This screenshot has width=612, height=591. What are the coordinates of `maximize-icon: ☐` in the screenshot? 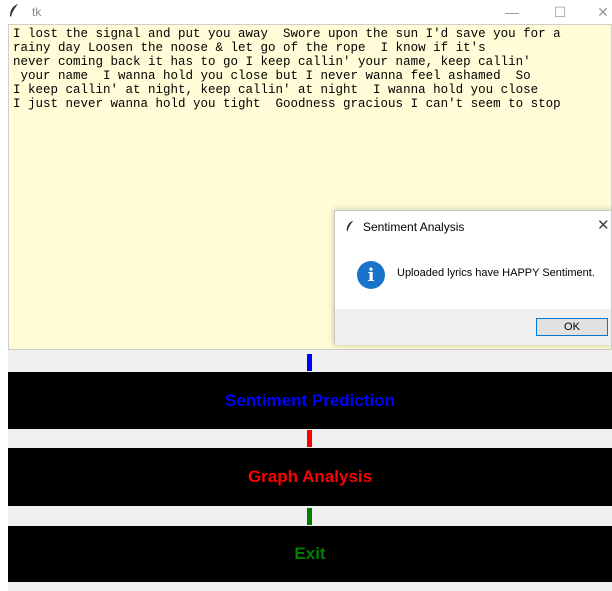 It's located at (560, 11).